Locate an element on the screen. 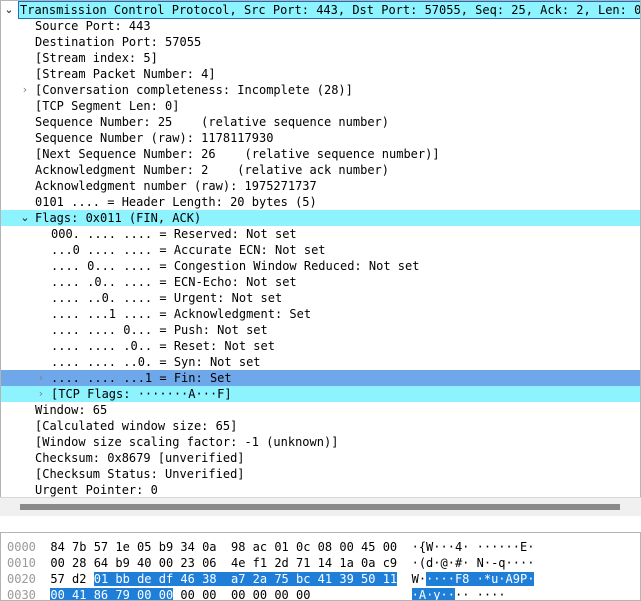 The image size is (641, 601). tree-row-label: [Checksum Status: Unverified] is located at coordinates (140, 474).